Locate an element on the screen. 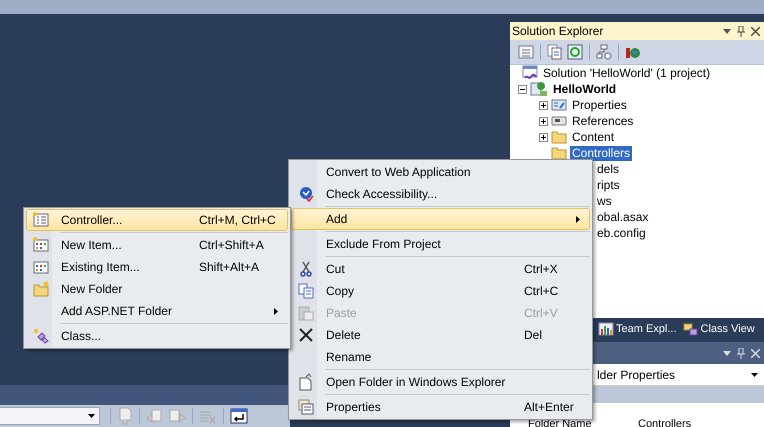 This screenshot has height=427, width=764. accessibility-check-icon is located at coordinates (306, 194).